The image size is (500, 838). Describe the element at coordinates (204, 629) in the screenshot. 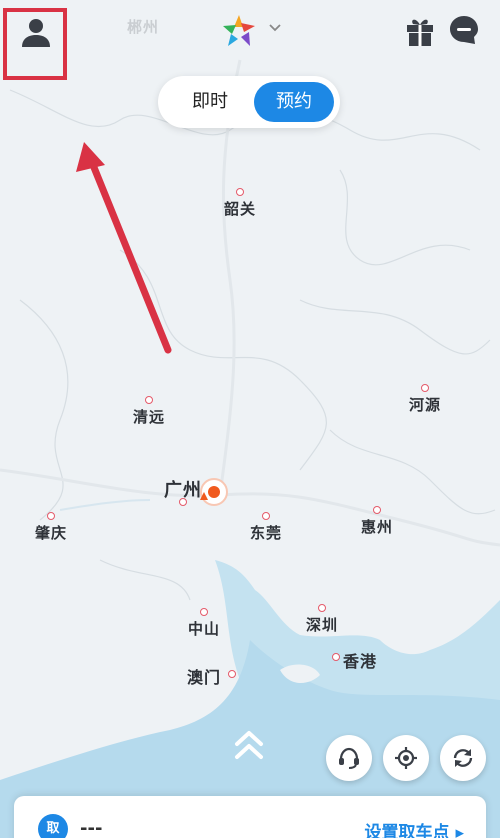

I see `city-label-zhongshan: 中山` at that location.